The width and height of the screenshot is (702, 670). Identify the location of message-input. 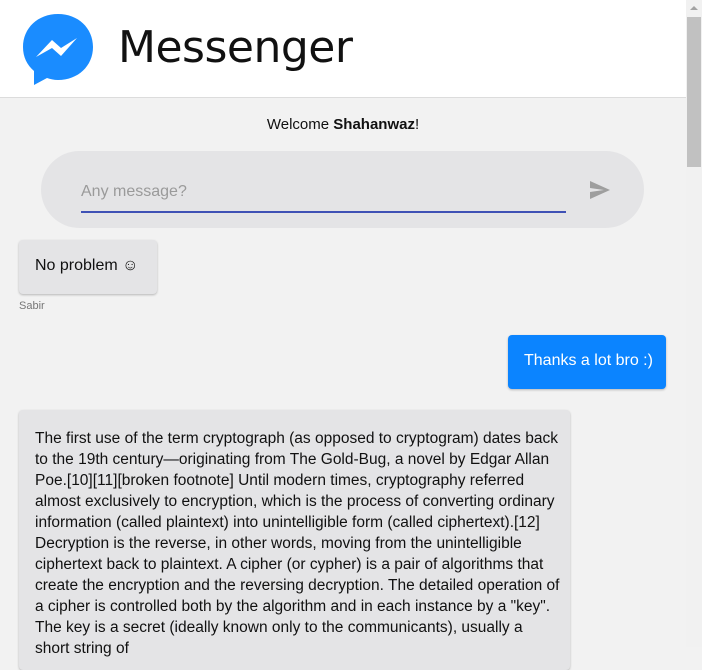
(323, 193).